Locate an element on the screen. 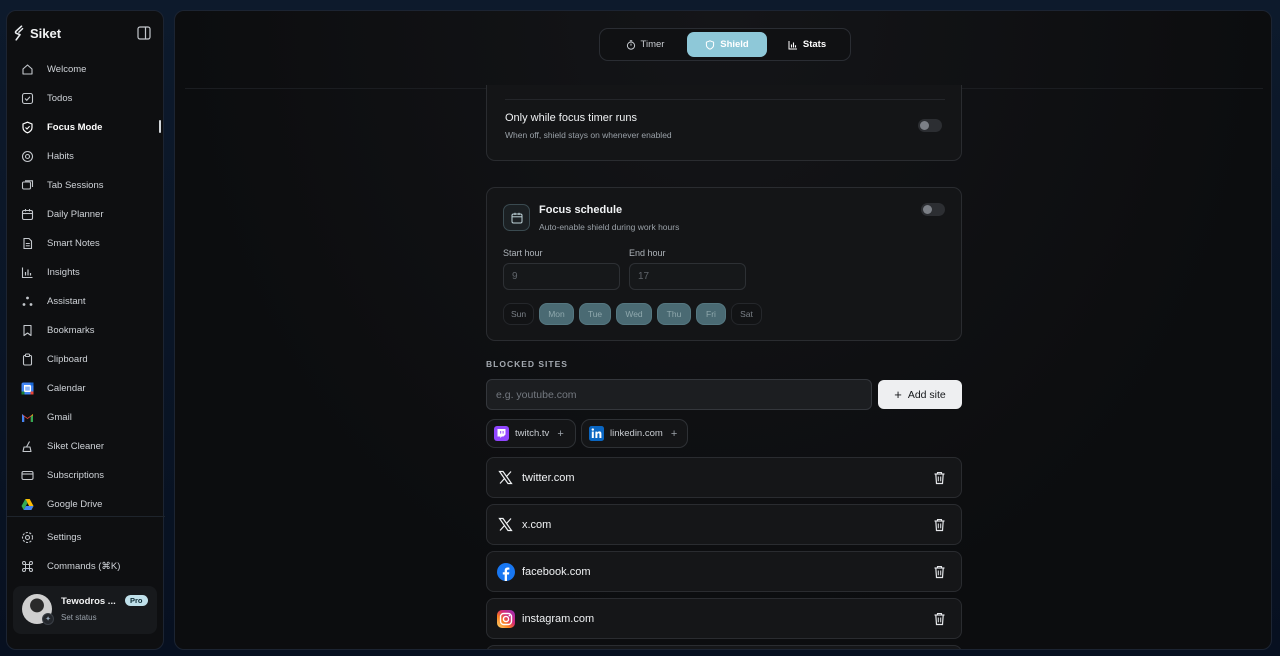  start-hour-label: Start hour is located at coordinates (523, 253).